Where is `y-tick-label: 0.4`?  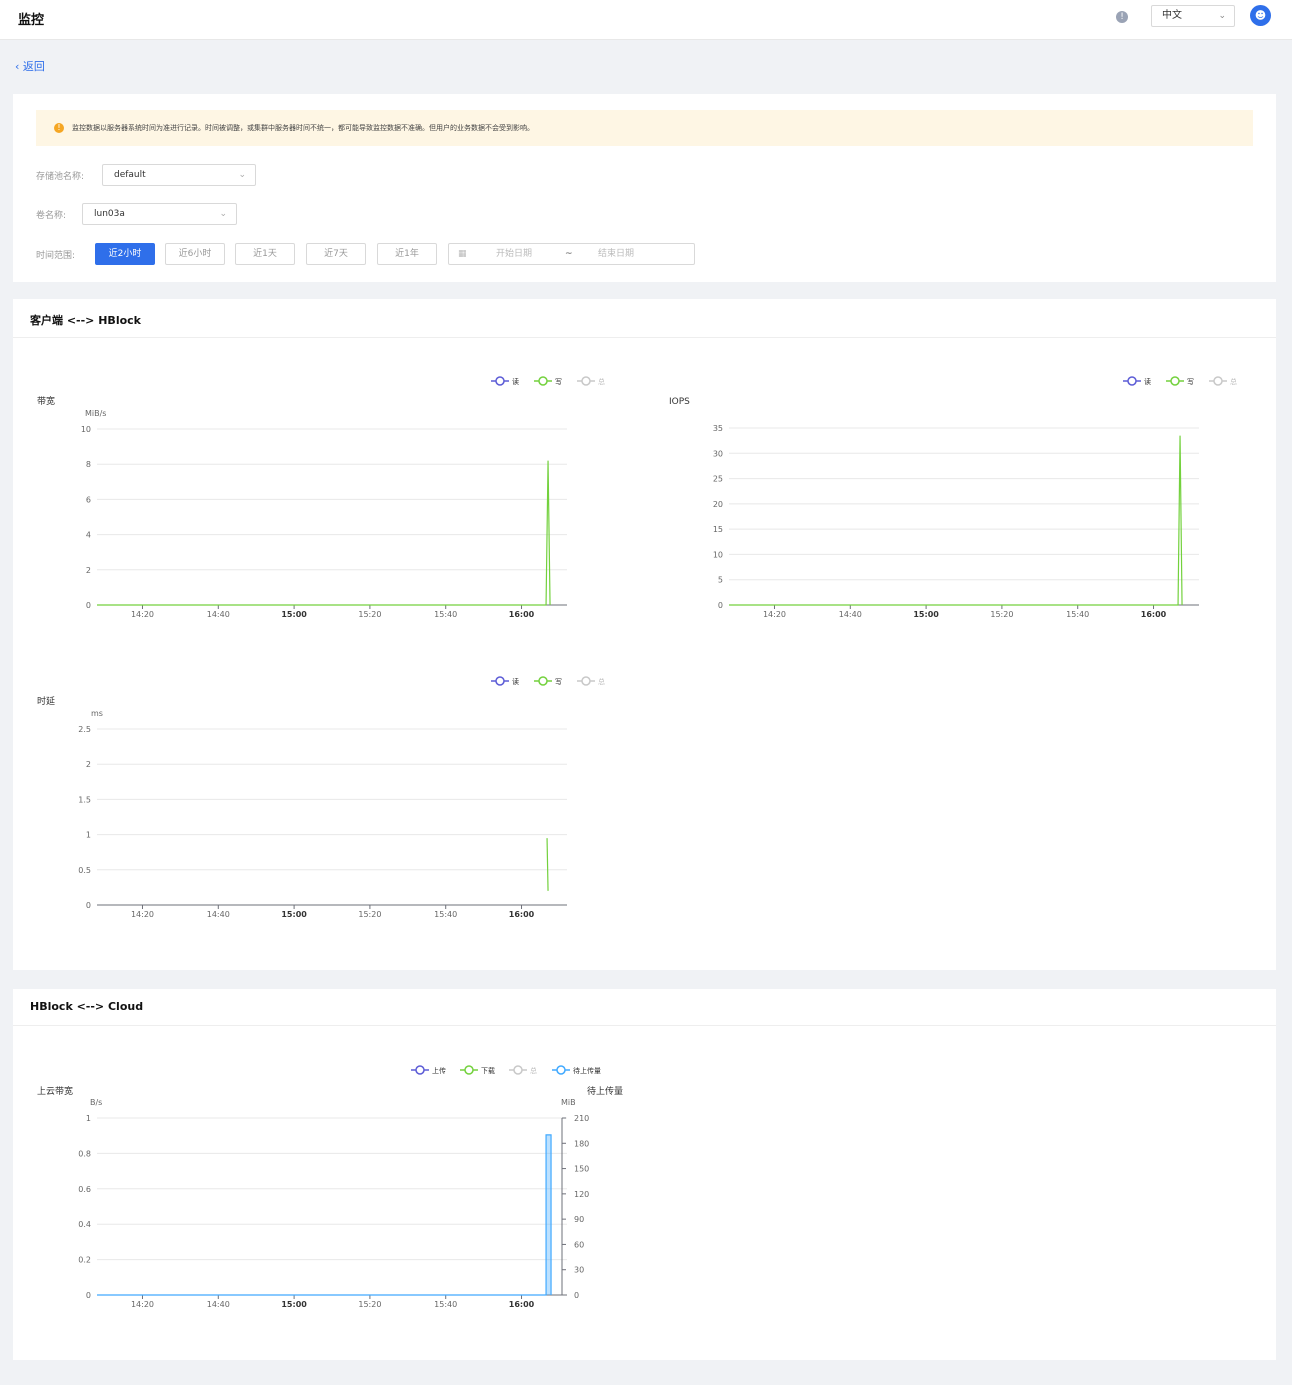
y-tick-label: 0.4 is located at coordinates (84, 1224).